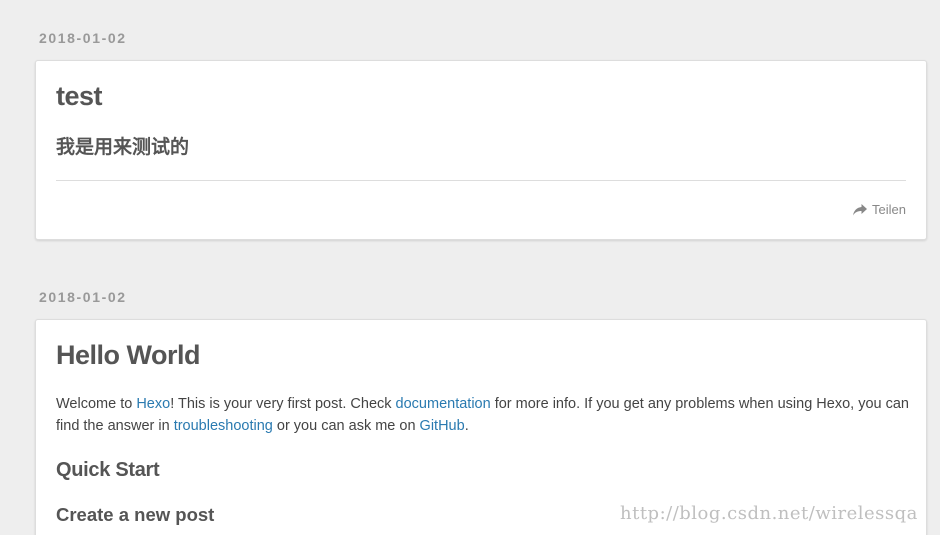 Image resolution: width=940 pixels, height=535 pixels. What do you see at coordinates (443, 404) in the screenshot?
I see `documentation-link: documentation` at bounding box center [443, 404].